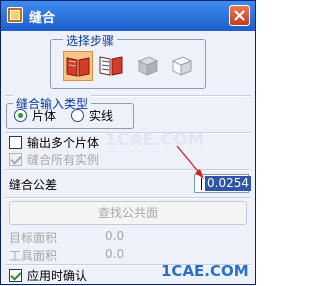  What do you see at coordinates (57, 276) in the screenshot?
I see `confirm-apply-label: 应用时确认` at bounding box center [57, 276].